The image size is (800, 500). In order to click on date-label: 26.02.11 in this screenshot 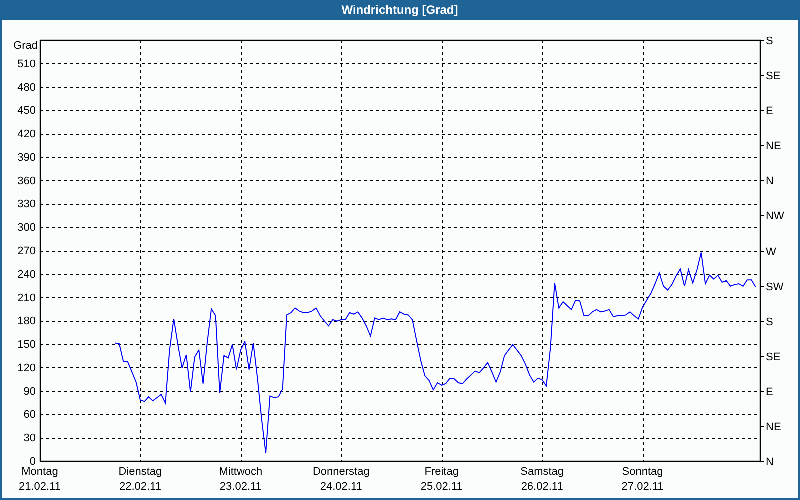, I will do `click(542, 487)`.